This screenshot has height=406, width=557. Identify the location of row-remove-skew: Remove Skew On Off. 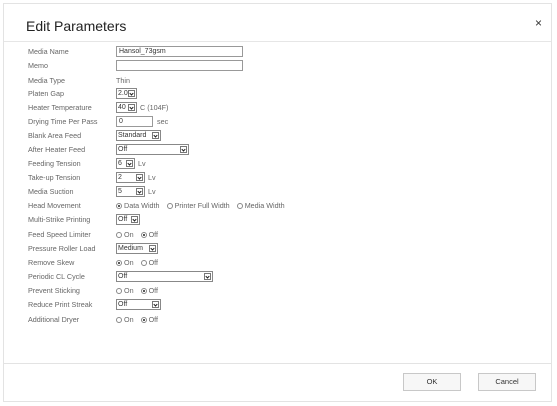
(278, 262).